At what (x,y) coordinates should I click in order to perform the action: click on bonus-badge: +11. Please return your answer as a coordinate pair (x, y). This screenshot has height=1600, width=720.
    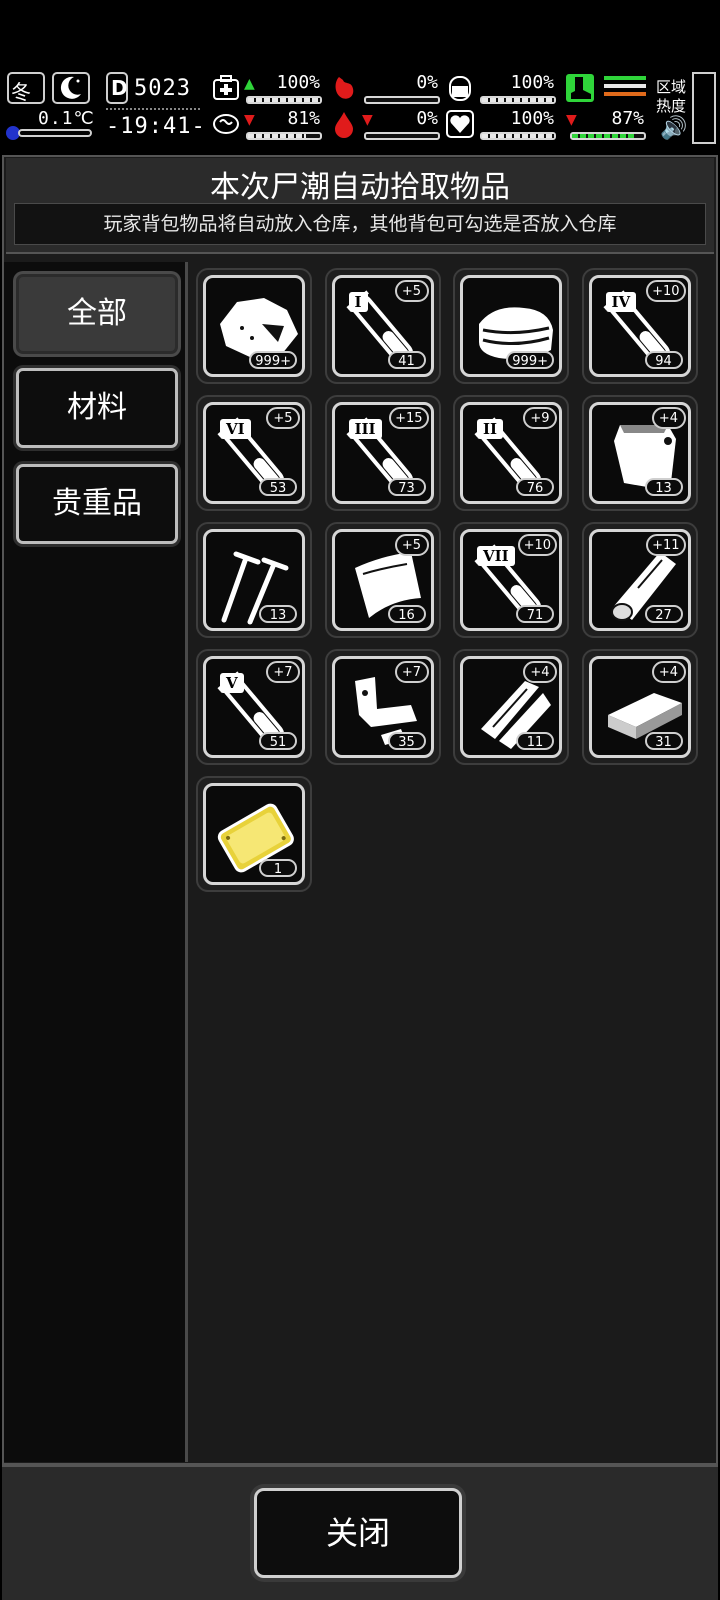
    Looking at the image, I should click on (666, 545).